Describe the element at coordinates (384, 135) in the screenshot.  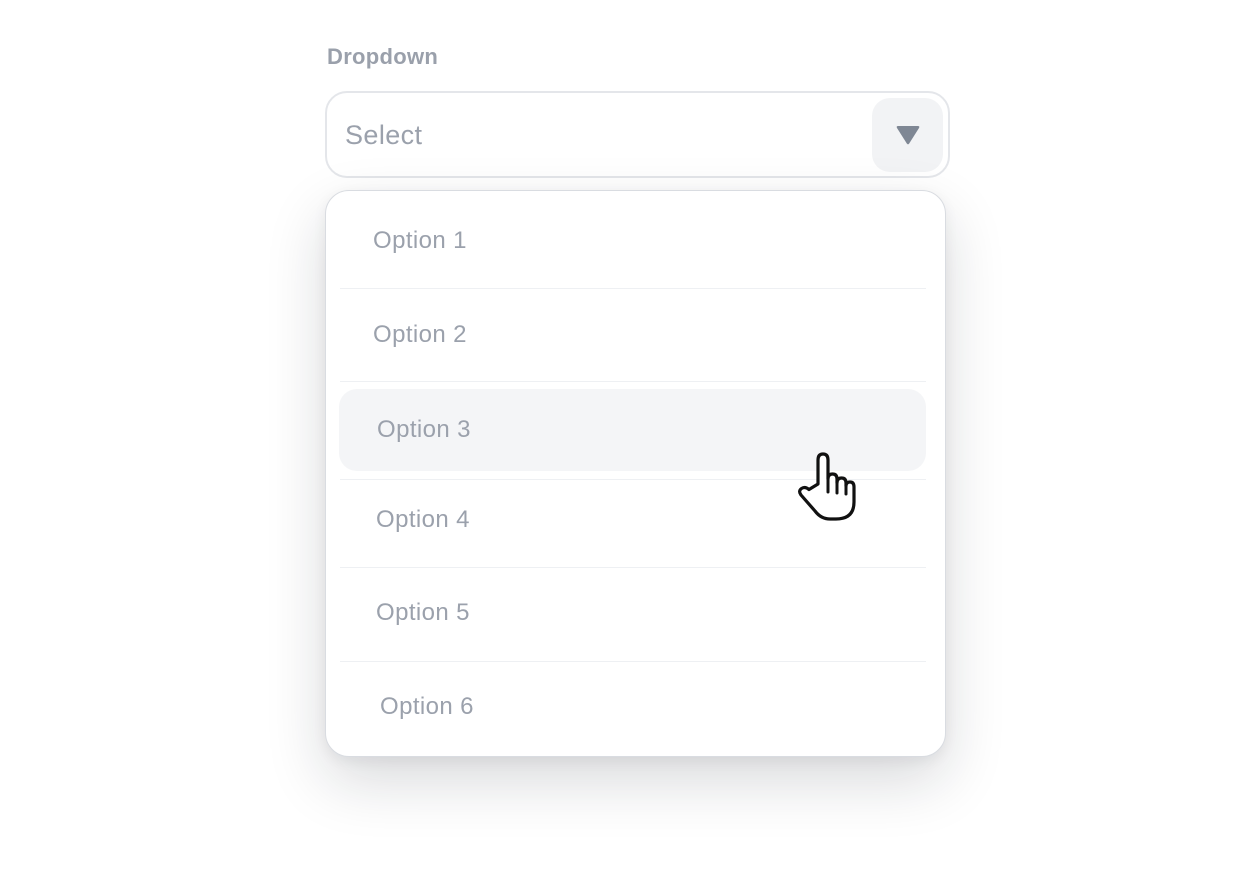
I see `select-placeholder: Select` at that location.